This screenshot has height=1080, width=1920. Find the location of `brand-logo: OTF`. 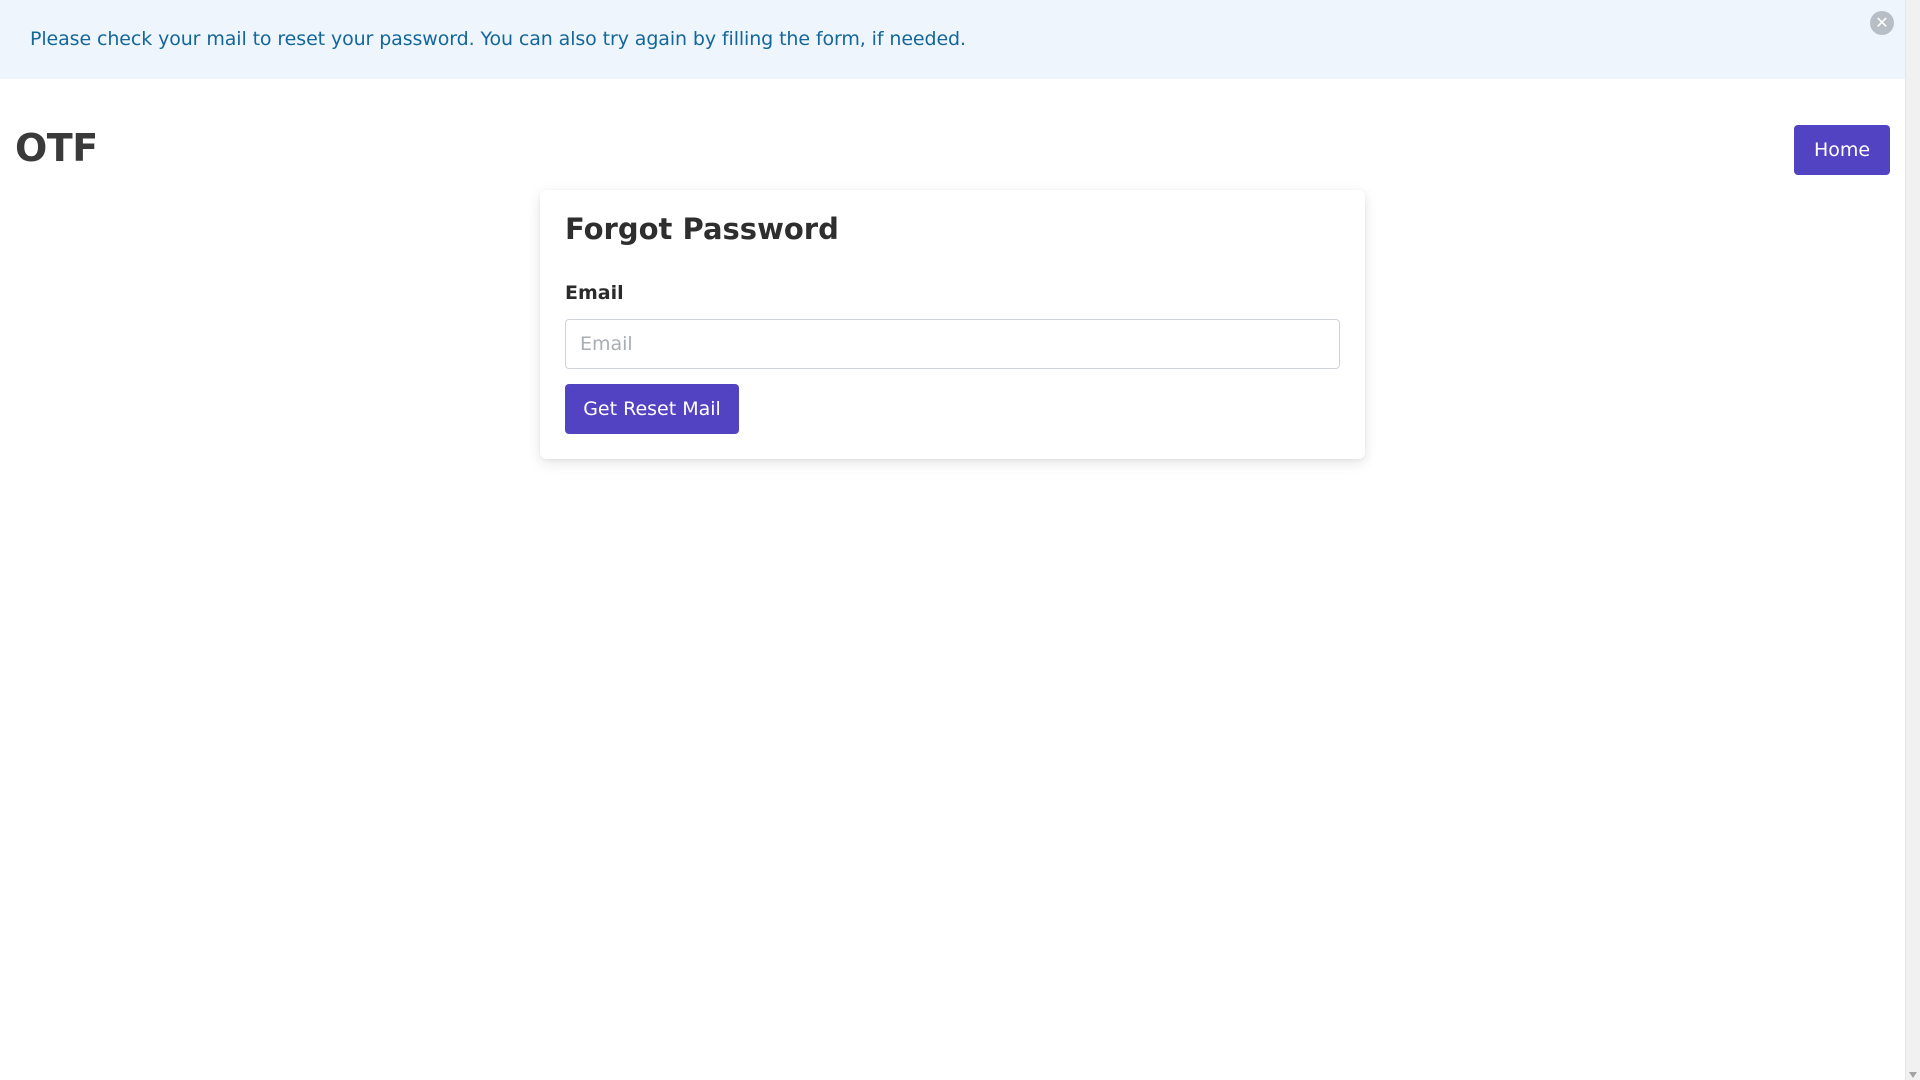

brand-logo: OTF is located at coordinates (56, 148).